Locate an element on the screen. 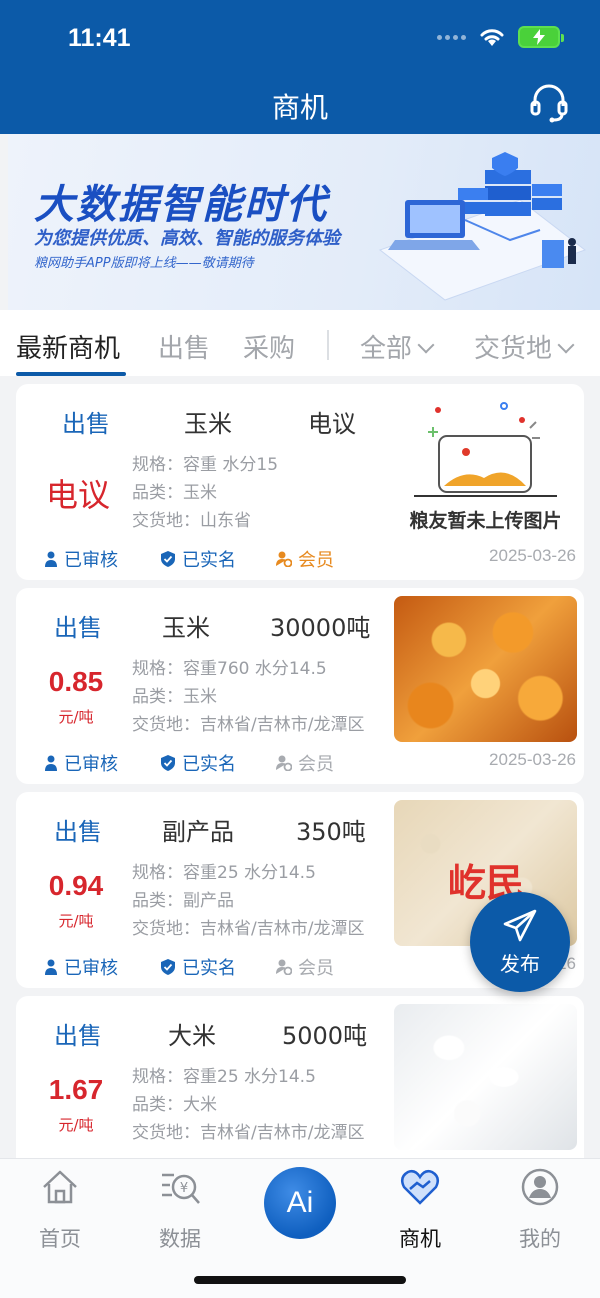  ai-assistant-button: Ai is located at coordinates (300, 1203).